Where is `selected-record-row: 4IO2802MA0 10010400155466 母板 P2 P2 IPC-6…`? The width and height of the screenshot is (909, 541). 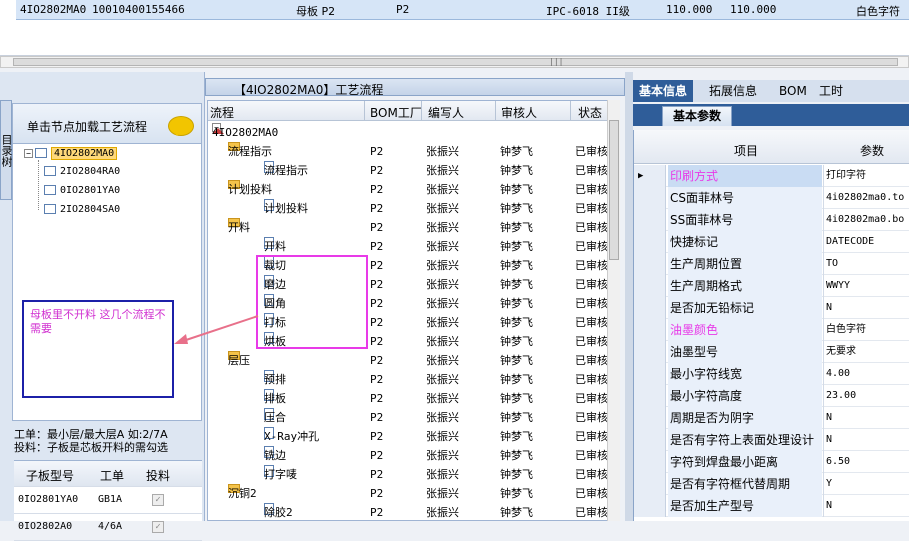 selected-record-row: 4IO2802MA0 10010400155466 母板 P2 P2 IPC-6… is located at coordinates (454, 10).